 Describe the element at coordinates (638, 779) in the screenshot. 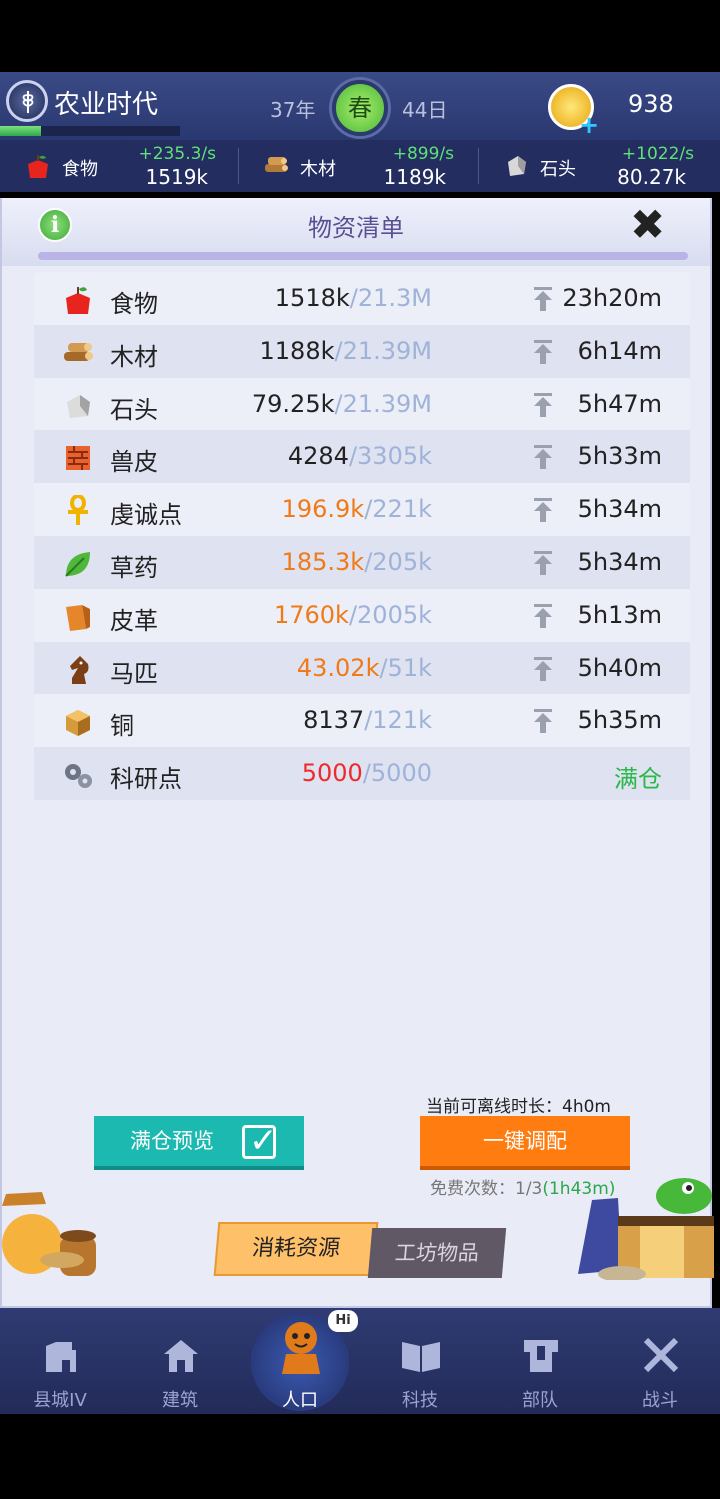

I see `resource-fill-time: 满仓` at that location.